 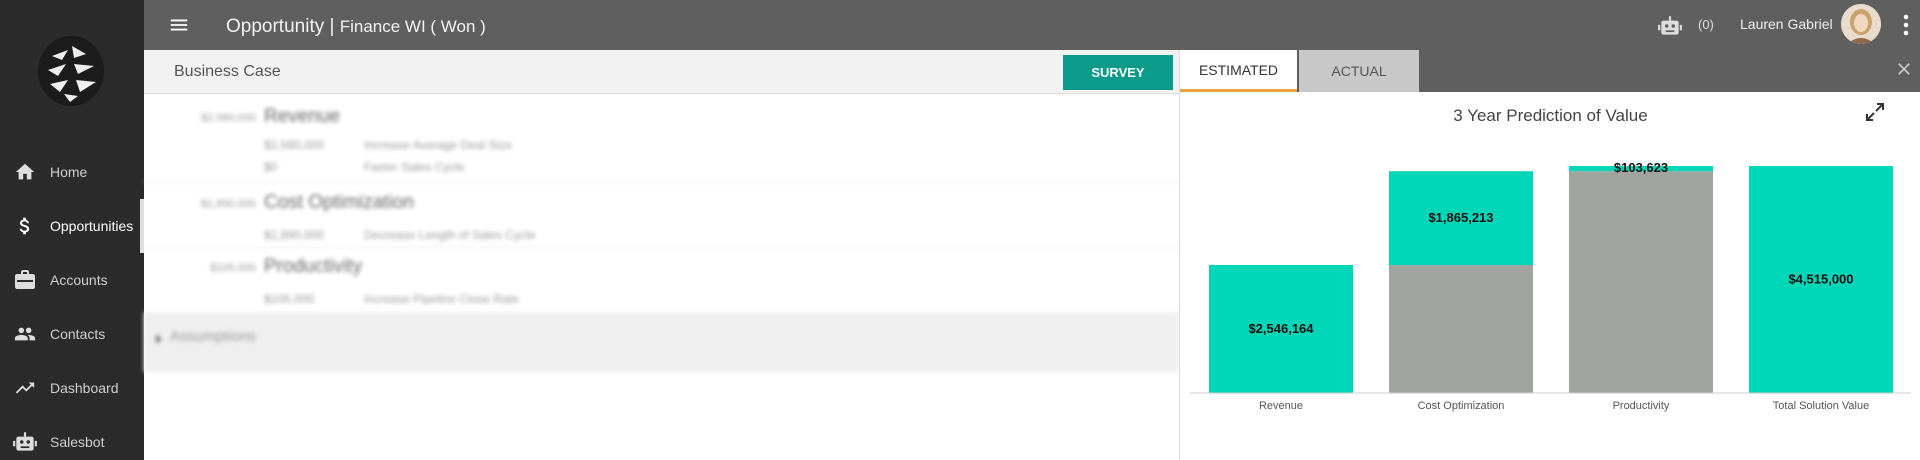 What do you see at coordinates (25, 280) in the screenshot?
I see `briefcase-icon` at bounding box center [25, 280].